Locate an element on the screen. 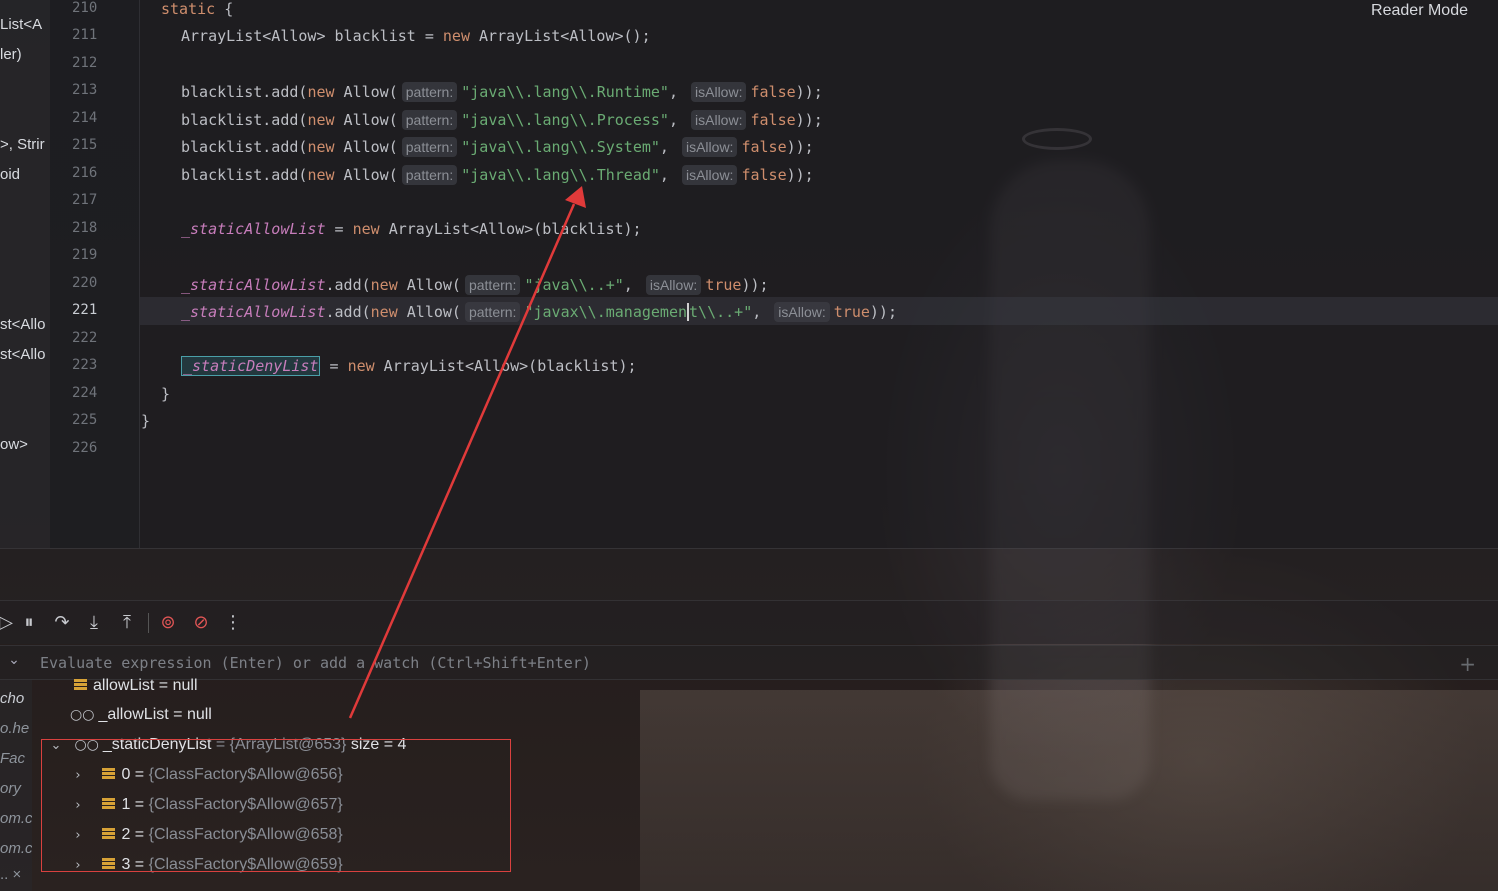  view-breakpoints-icon: ⊚ is located at coordinates (168, 623).